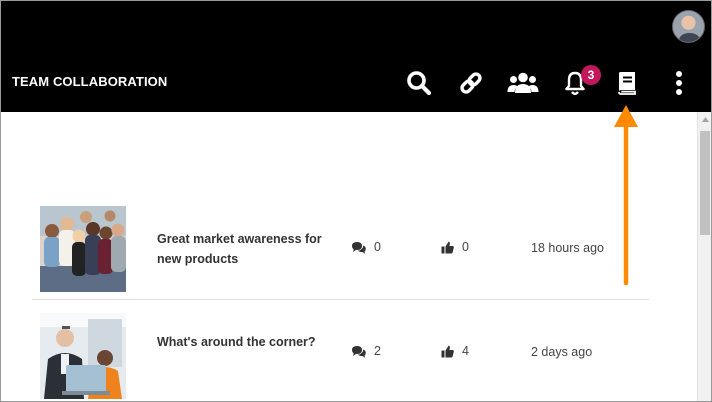 The height and width of the screenshot is (402, 712). Describe the element at coordinates (455, 247) in the screenshot. I see `likes-count: 0` at that location.